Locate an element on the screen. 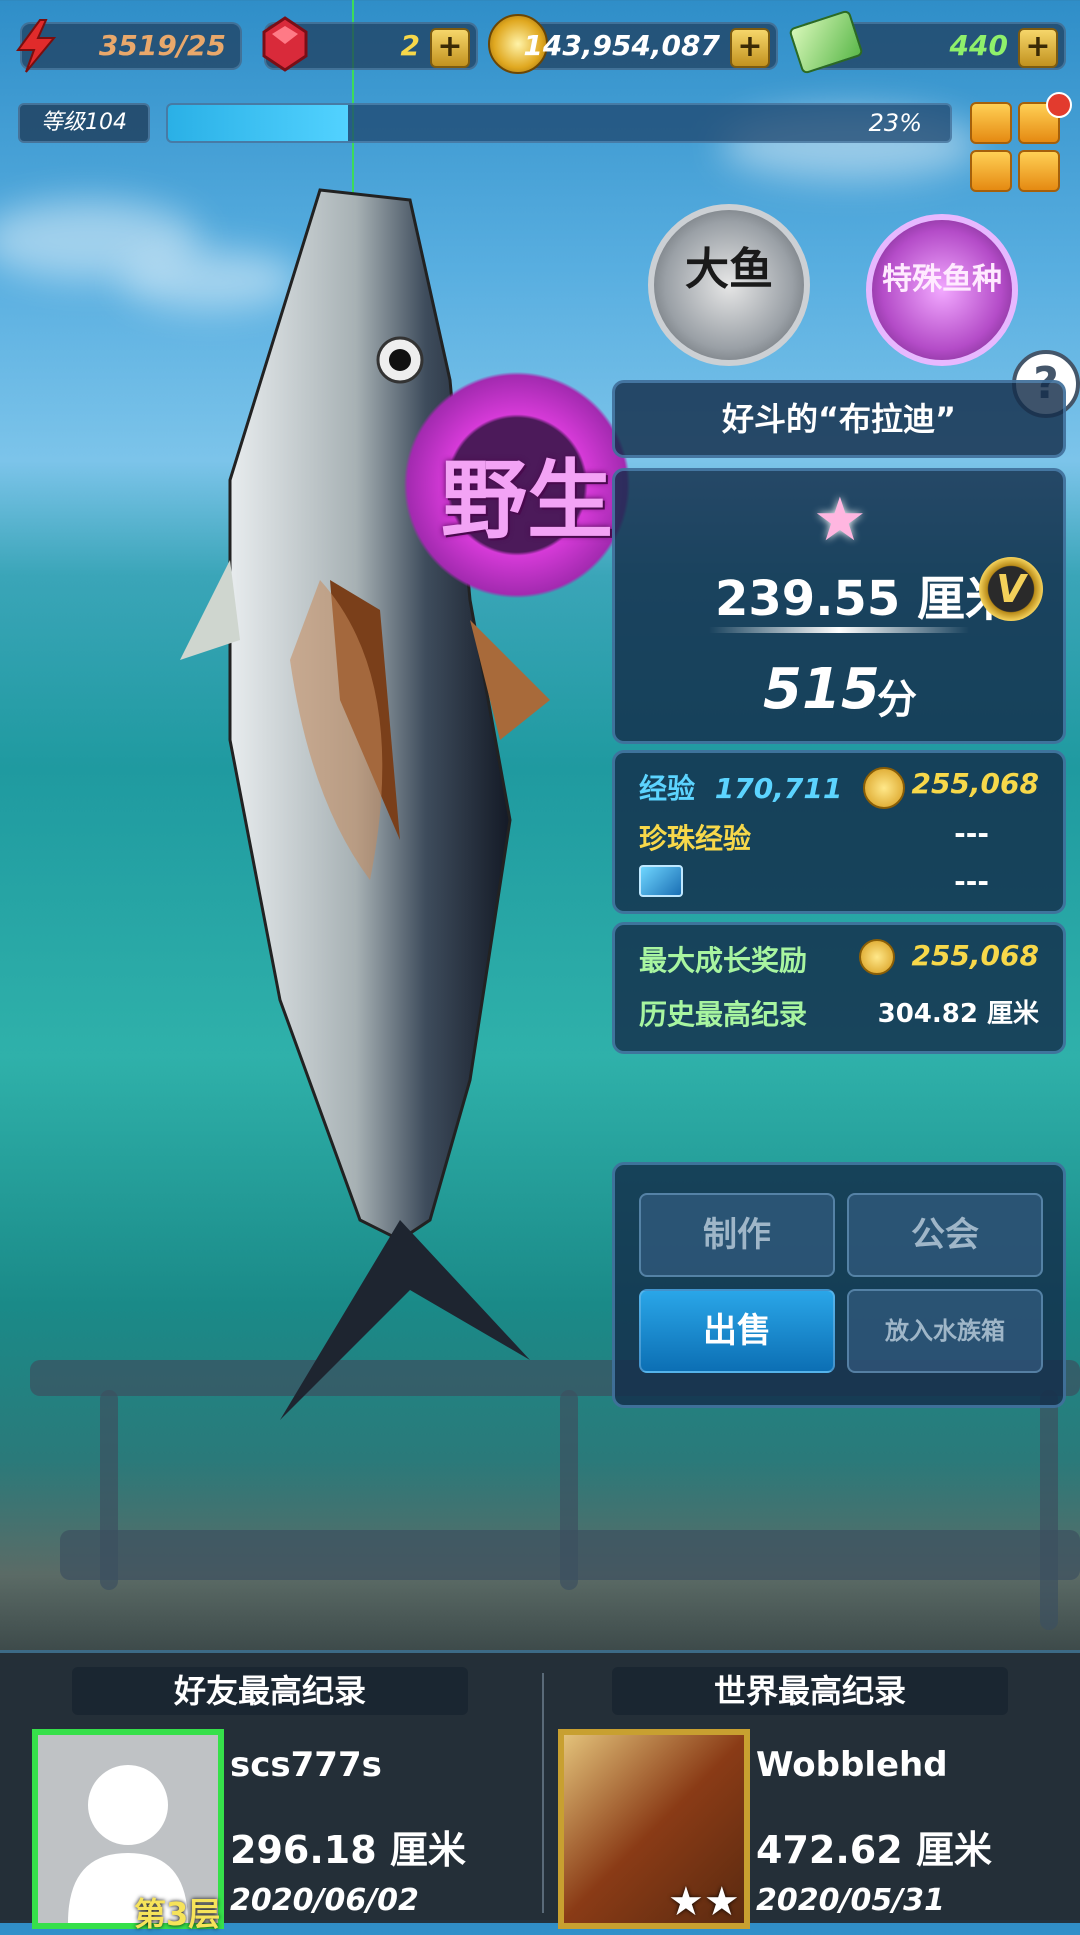 The height and width of the screenshot is (1935, 1080). rewards-panel: 经验 170,711 255,068 珍珠经验 --- --- is located at coordinates (839, 832).